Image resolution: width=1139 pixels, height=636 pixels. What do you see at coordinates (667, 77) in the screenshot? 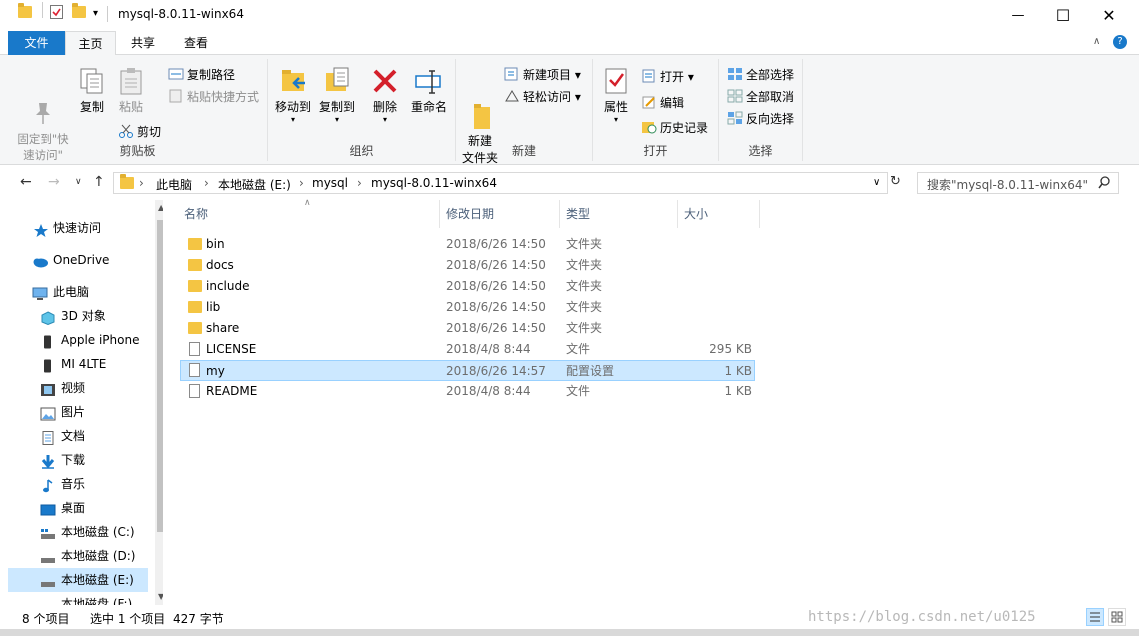
I see `open-button: 打开 ▾` at bounding box center [667, 77].